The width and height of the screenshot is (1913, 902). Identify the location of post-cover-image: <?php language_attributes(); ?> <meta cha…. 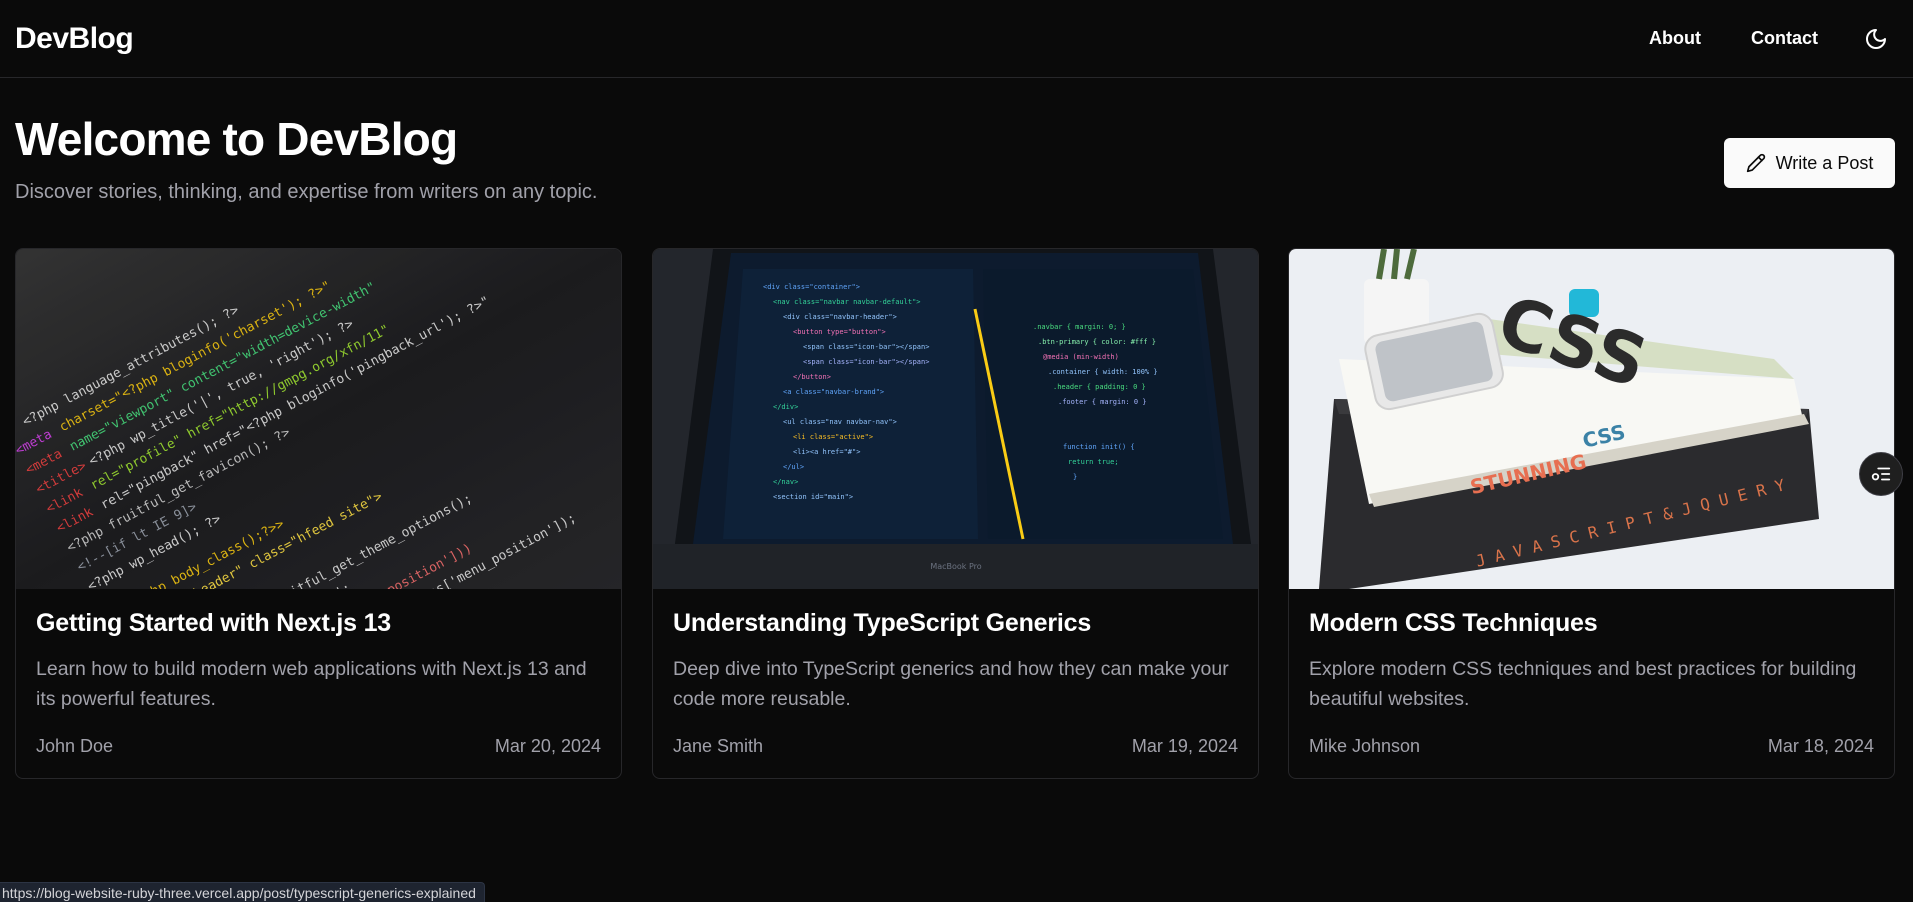
(318, 419).